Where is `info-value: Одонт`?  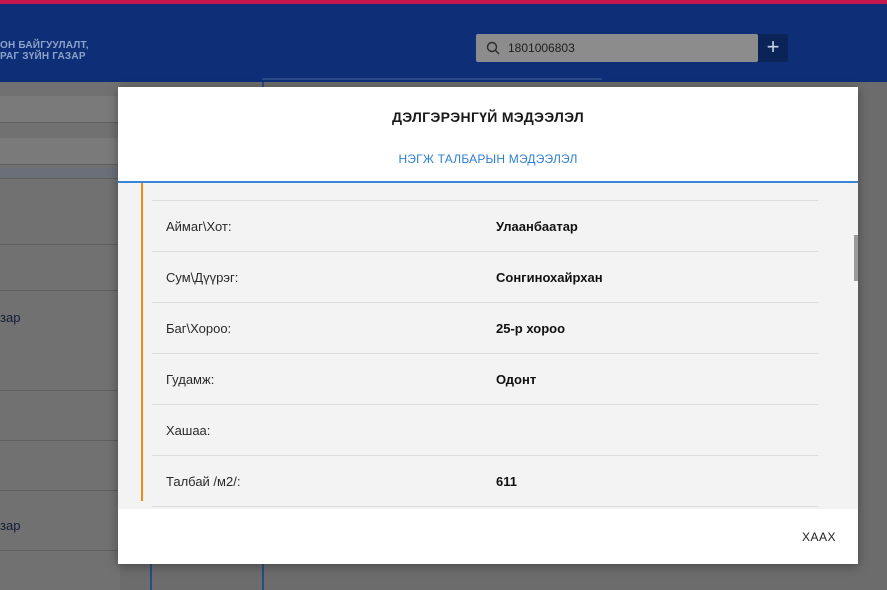
info-value: Одонт is located at coordinates (516, 379).